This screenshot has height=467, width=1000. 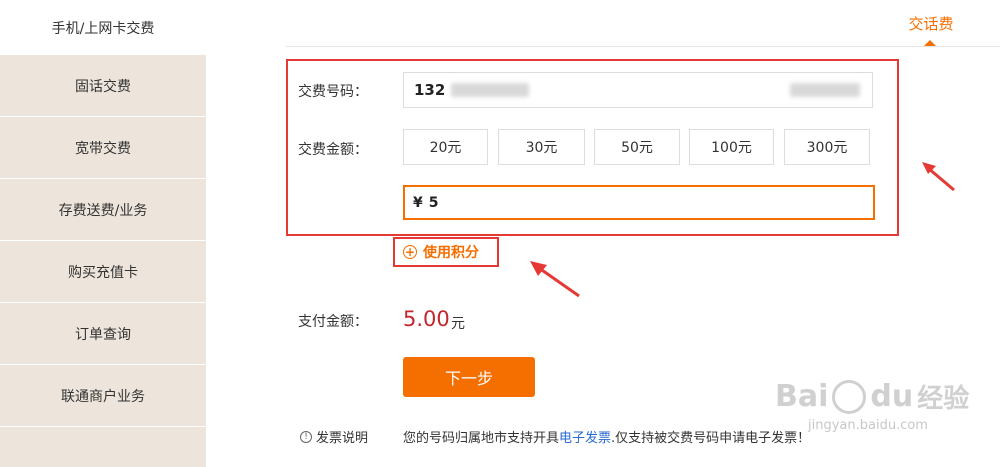 I want to click on watermark-brand: Bai, so click(x=802, y=396).